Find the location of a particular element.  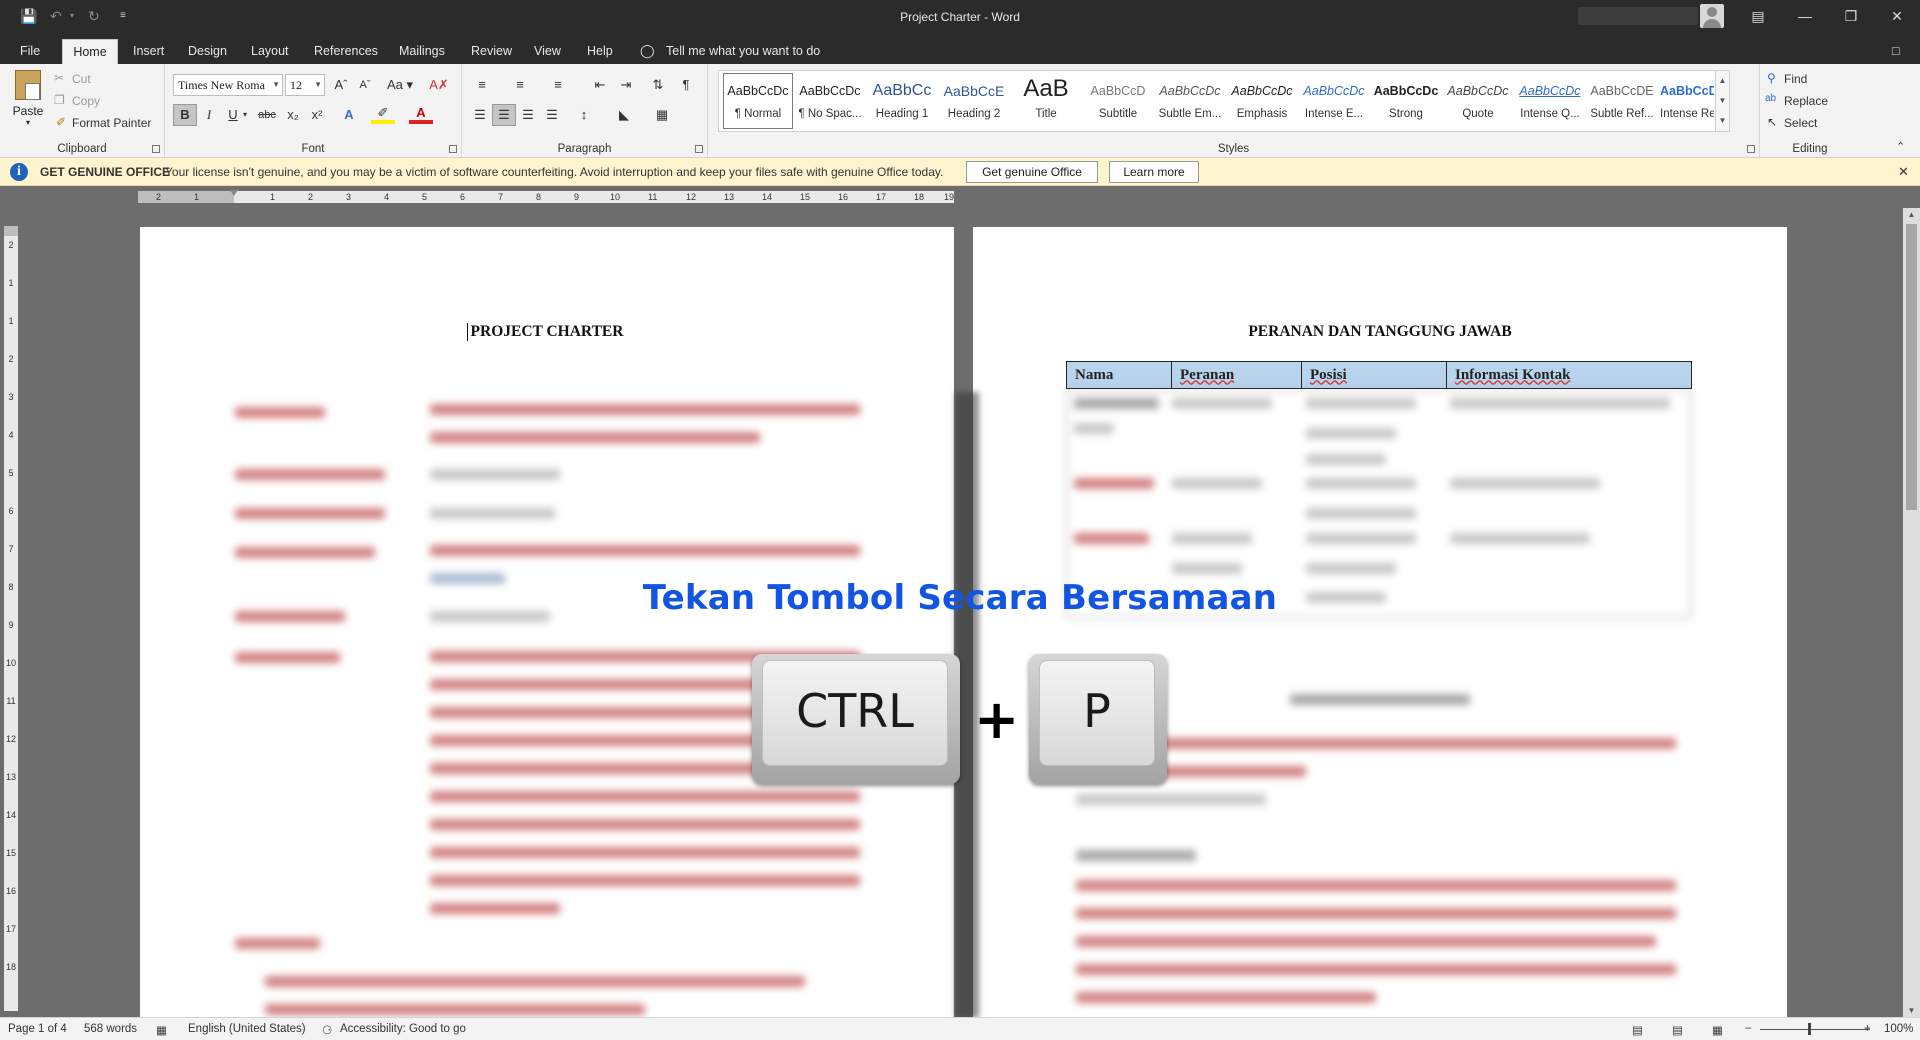

page-count: Page 1 of 4 is located at coordinates (37, 1029).